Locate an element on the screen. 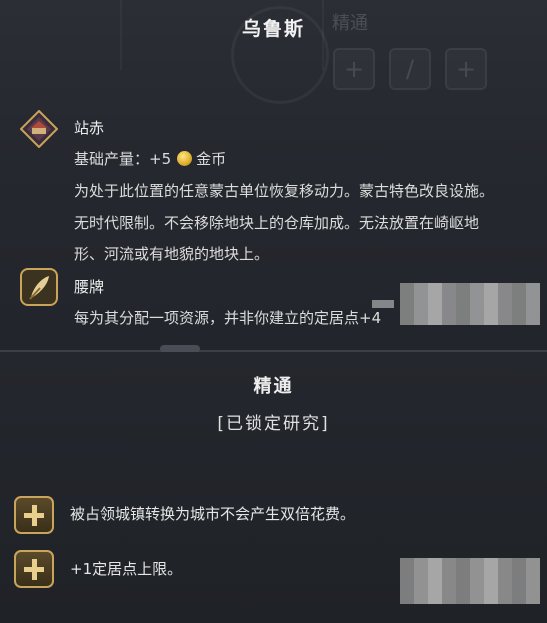  ability-name: 腰牌 is located at coordinates (89, 287).